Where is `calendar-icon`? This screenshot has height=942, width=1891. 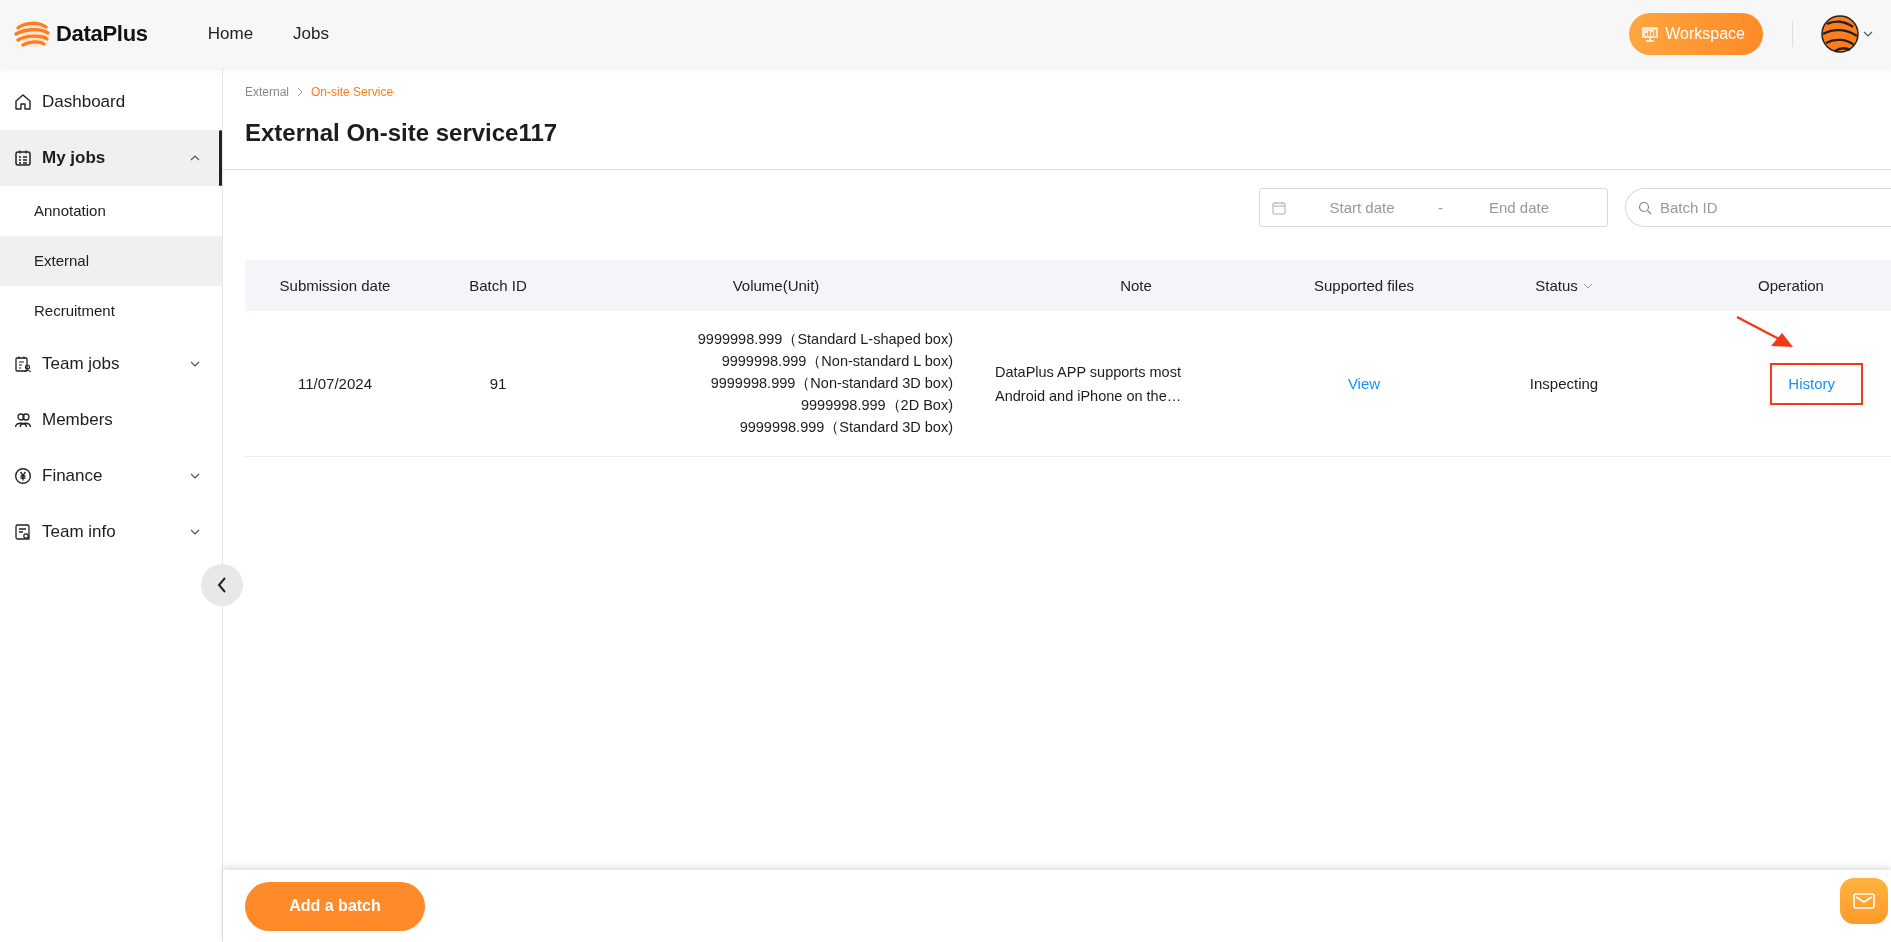 calendar-icon is located at coordinates (1279, 207).